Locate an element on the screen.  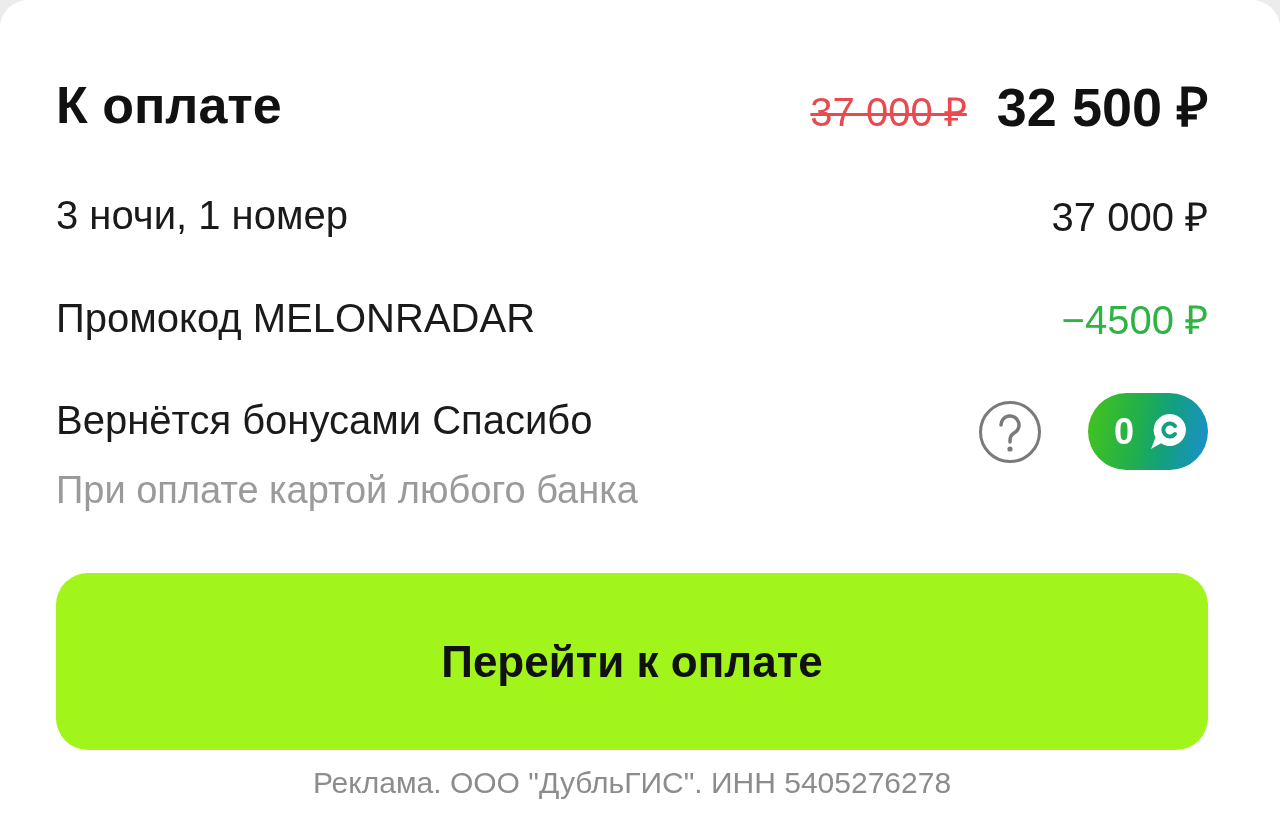
payment-title: К оплате is located at coordinates (169, 105).